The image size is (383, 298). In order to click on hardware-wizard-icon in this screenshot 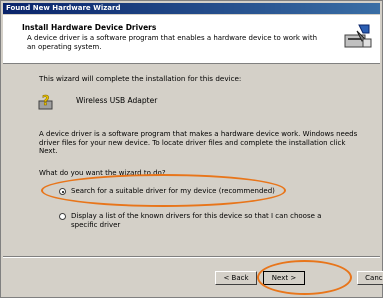, I will do `click(358, 36)`.